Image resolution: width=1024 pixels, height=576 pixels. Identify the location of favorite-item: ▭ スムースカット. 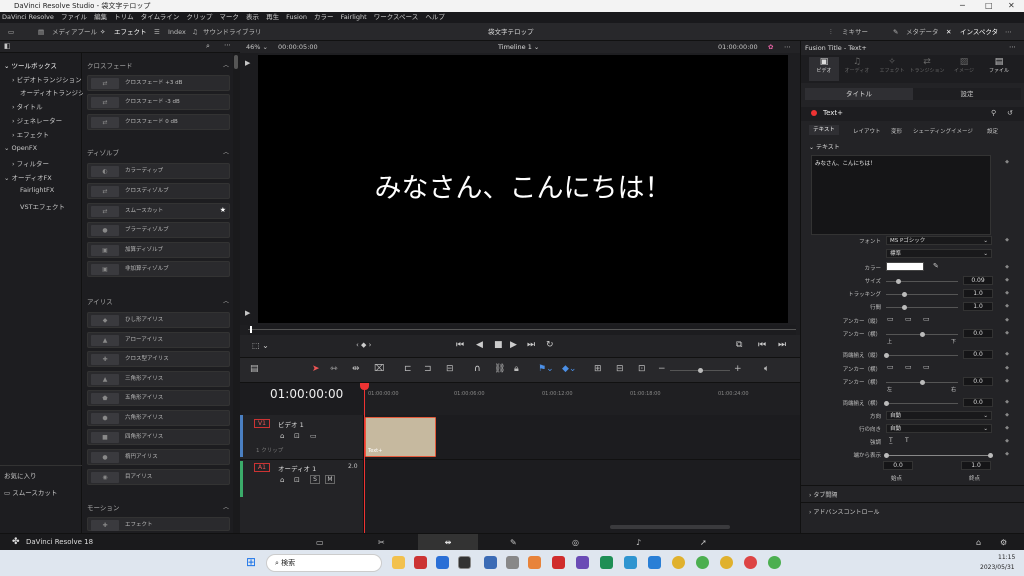
(30, 492).